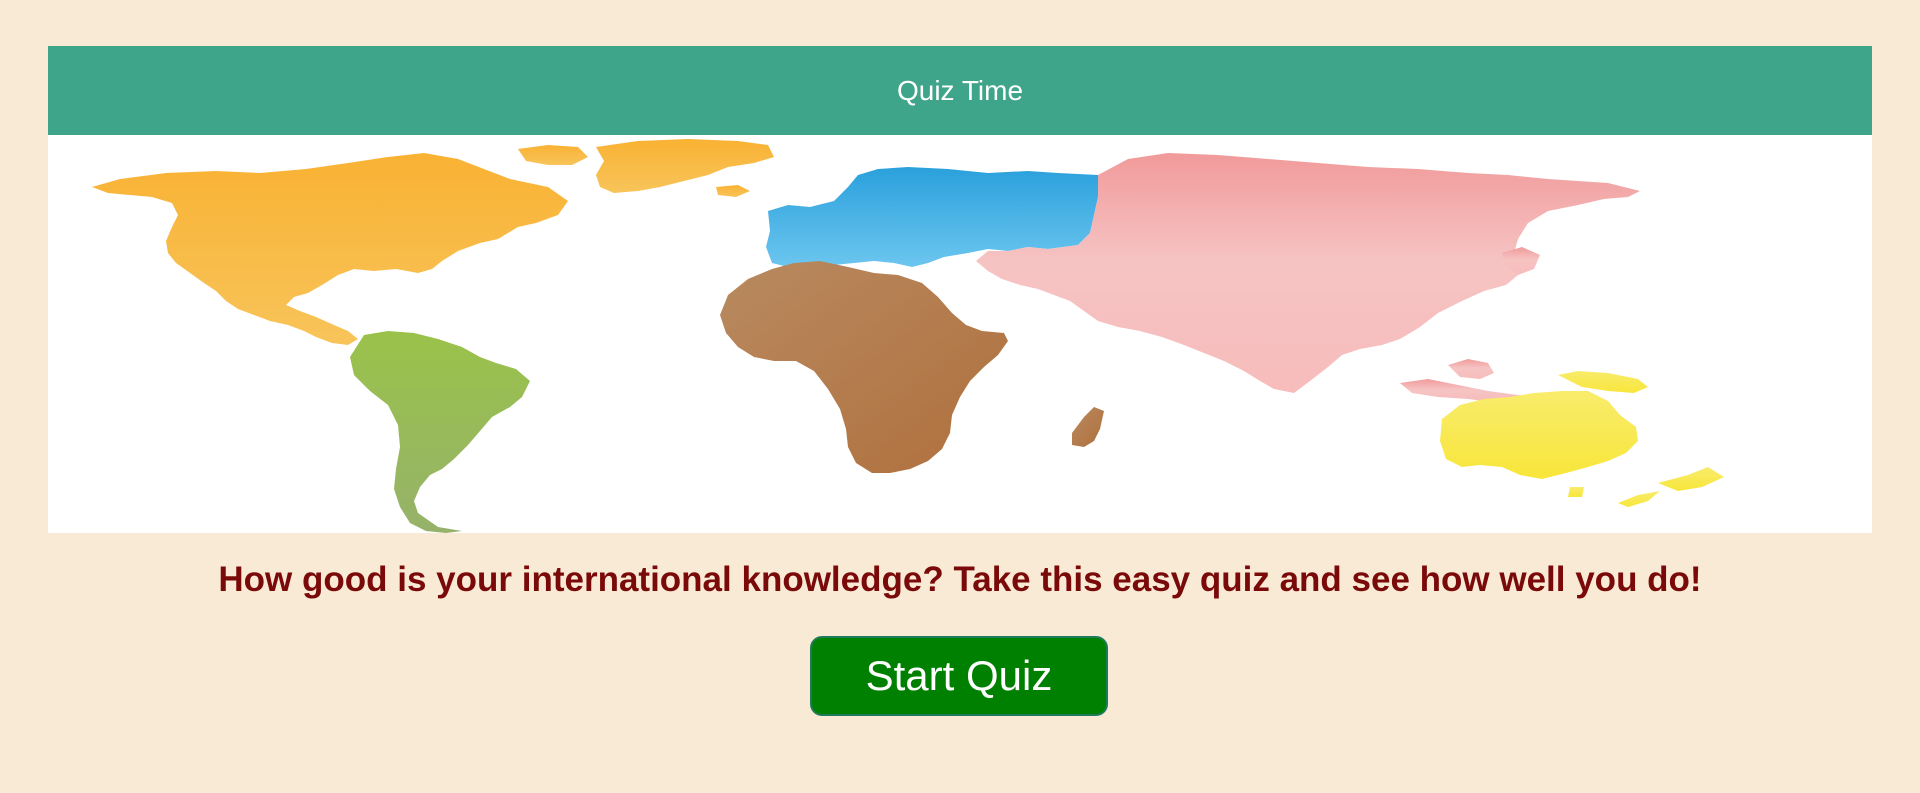  I want to click on header-bar: Quiz Time, so click(960, 90).